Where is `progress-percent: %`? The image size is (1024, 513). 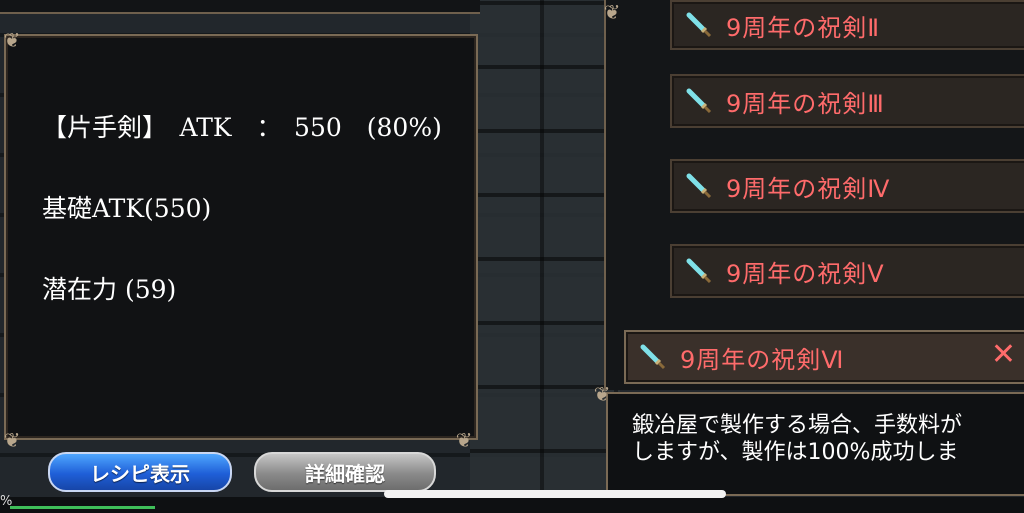
progress-percent: % is located at coordinates (6, 501).